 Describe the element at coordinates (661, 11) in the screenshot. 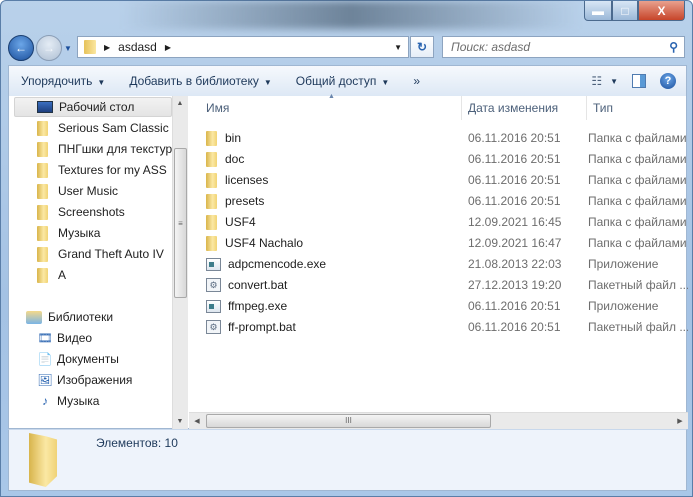

I see `close-button: X` at that location.